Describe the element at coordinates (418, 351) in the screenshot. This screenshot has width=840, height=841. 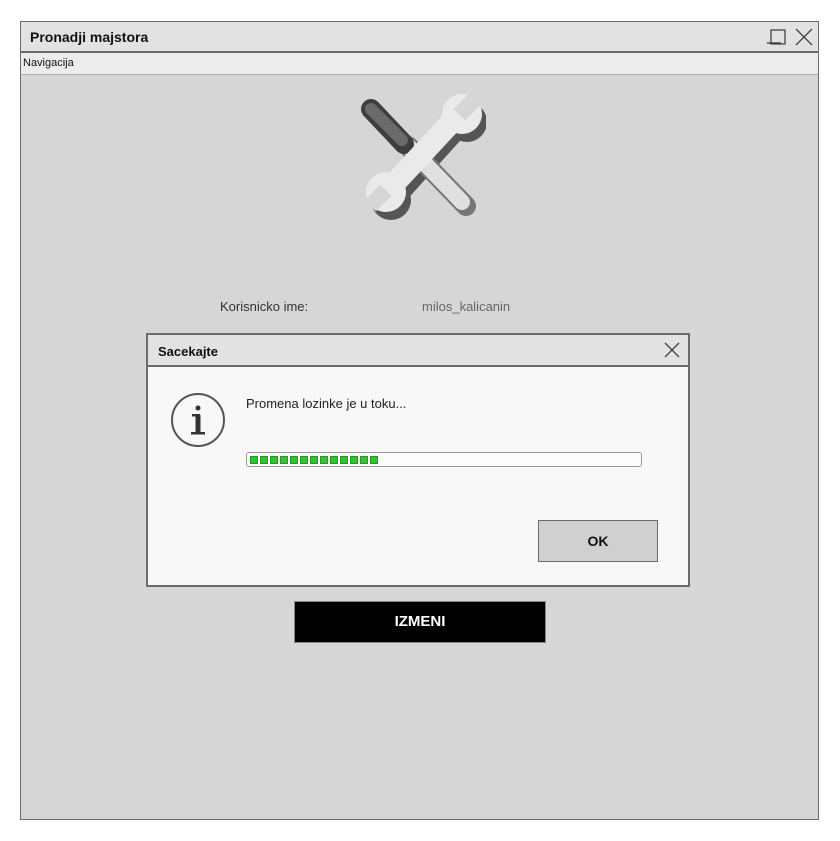
I see `dialog-titlebar: Sacekajte` at that location.